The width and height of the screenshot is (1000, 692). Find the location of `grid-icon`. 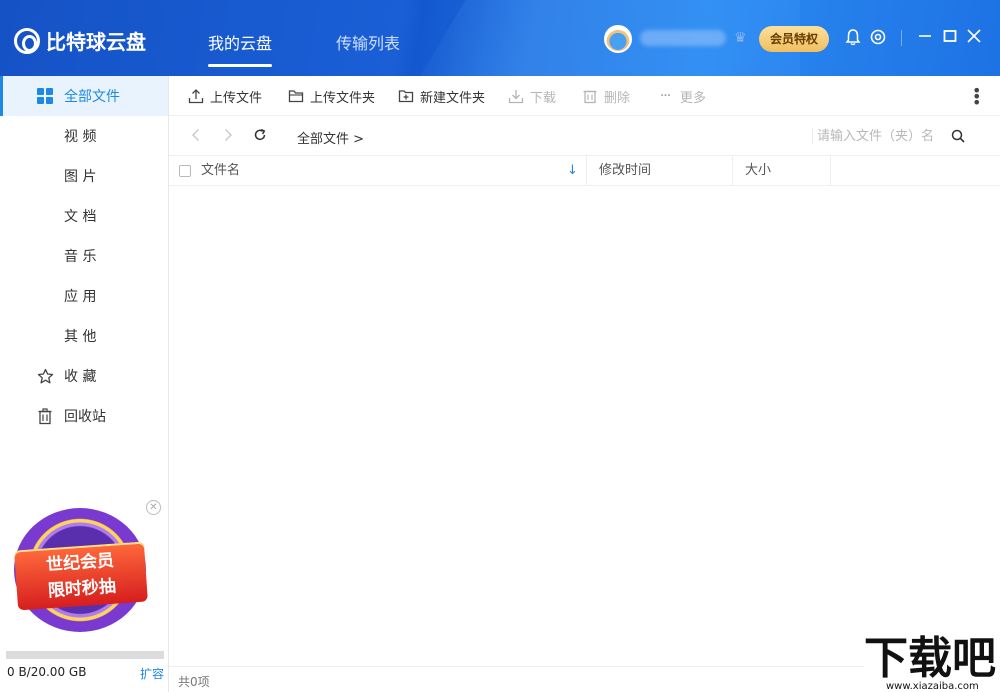

grid-icon is located at coordinates (45, 96).